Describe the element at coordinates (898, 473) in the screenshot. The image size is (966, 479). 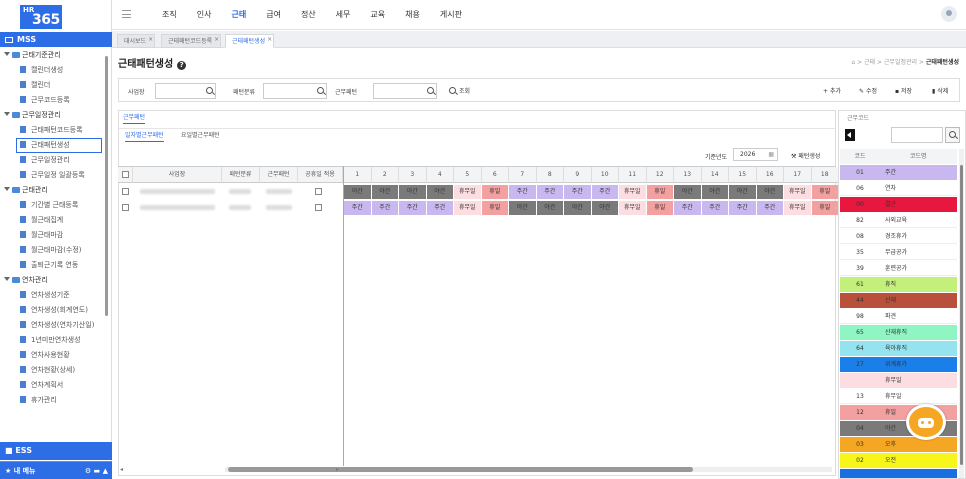
I see `code-row` at that location.